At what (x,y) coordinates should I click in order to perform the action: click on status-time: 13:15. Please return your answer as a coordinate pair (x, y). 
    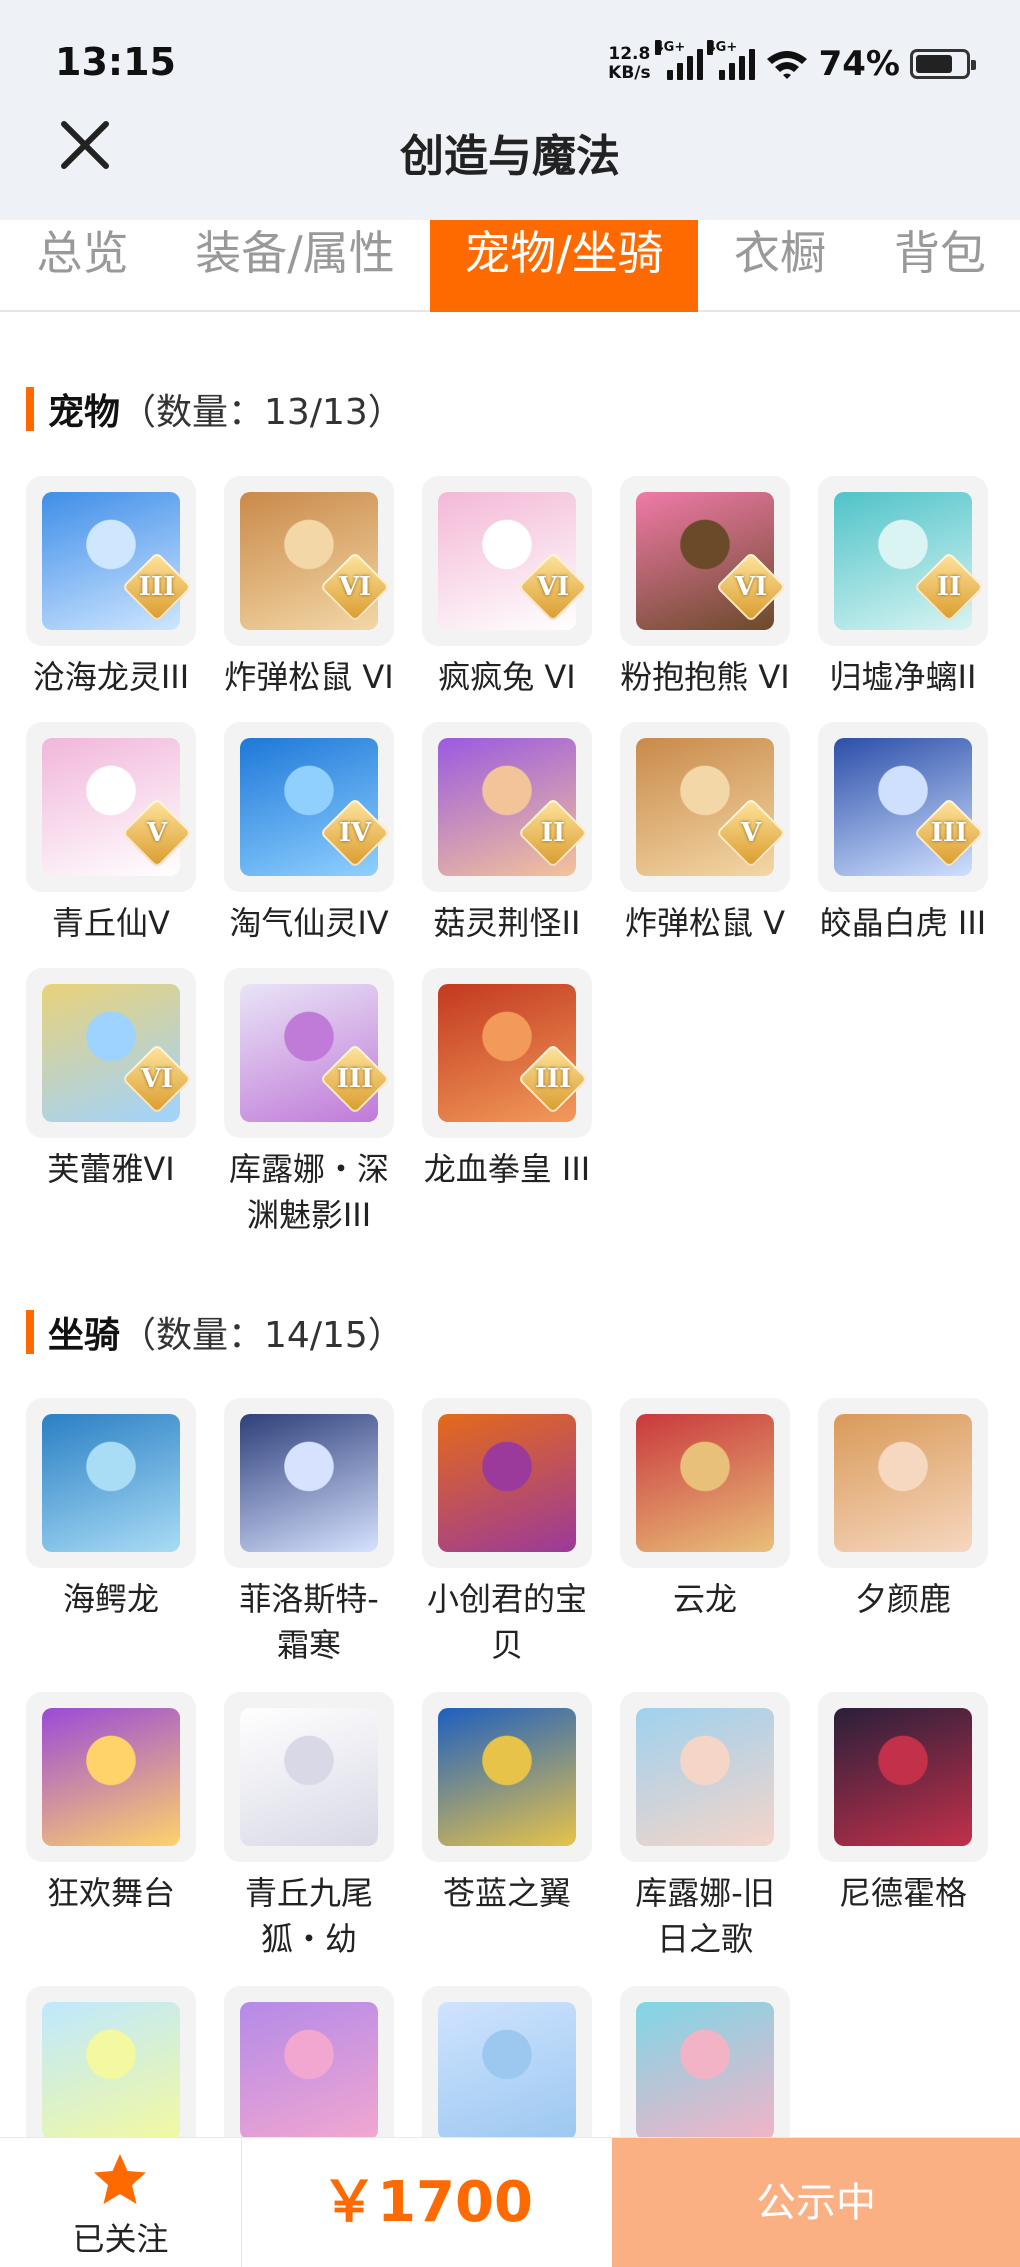
    Looking at the image, I should click on (115, 62).